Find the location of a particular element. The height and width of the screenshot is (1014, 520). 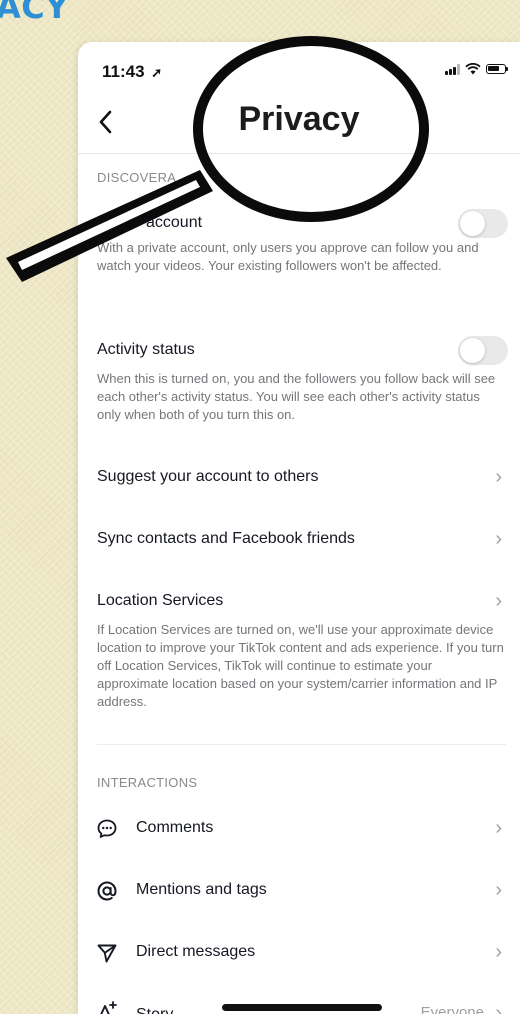

story-label: Story is located at coordinates (154, 1010).